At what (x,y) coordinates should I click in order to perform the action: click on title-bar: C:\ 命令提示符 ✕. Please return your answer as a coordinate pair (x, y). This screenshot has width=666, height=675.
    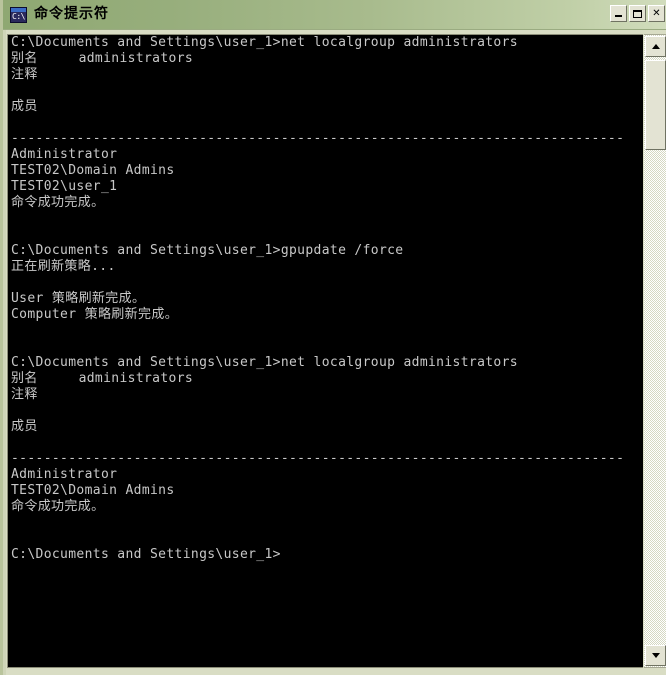
    Looking at the image, I should click on (334, 15).